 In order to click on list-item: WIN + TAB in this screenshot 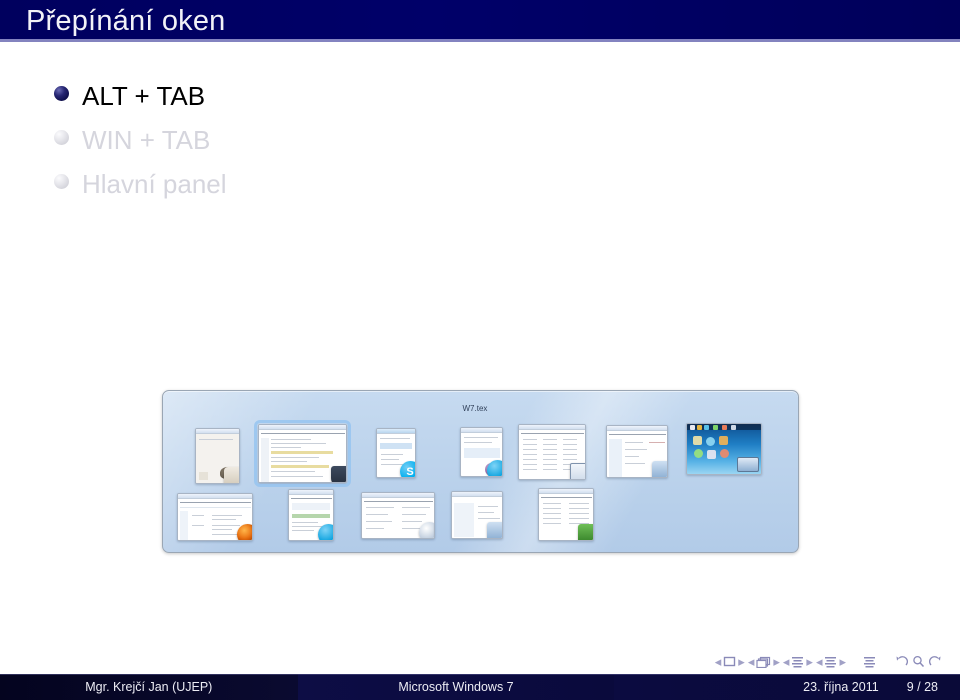, I will do `click(374, 142)`.